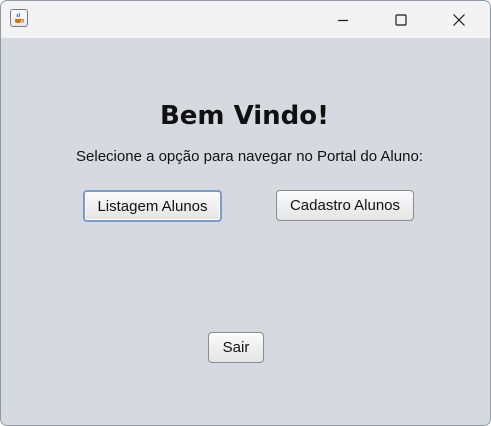 The image size is (491, 426). Describe the element at coordinates (152, 206) in the screenshot. I see `listagem-alunos-button: Listagem Alunos` at that location.